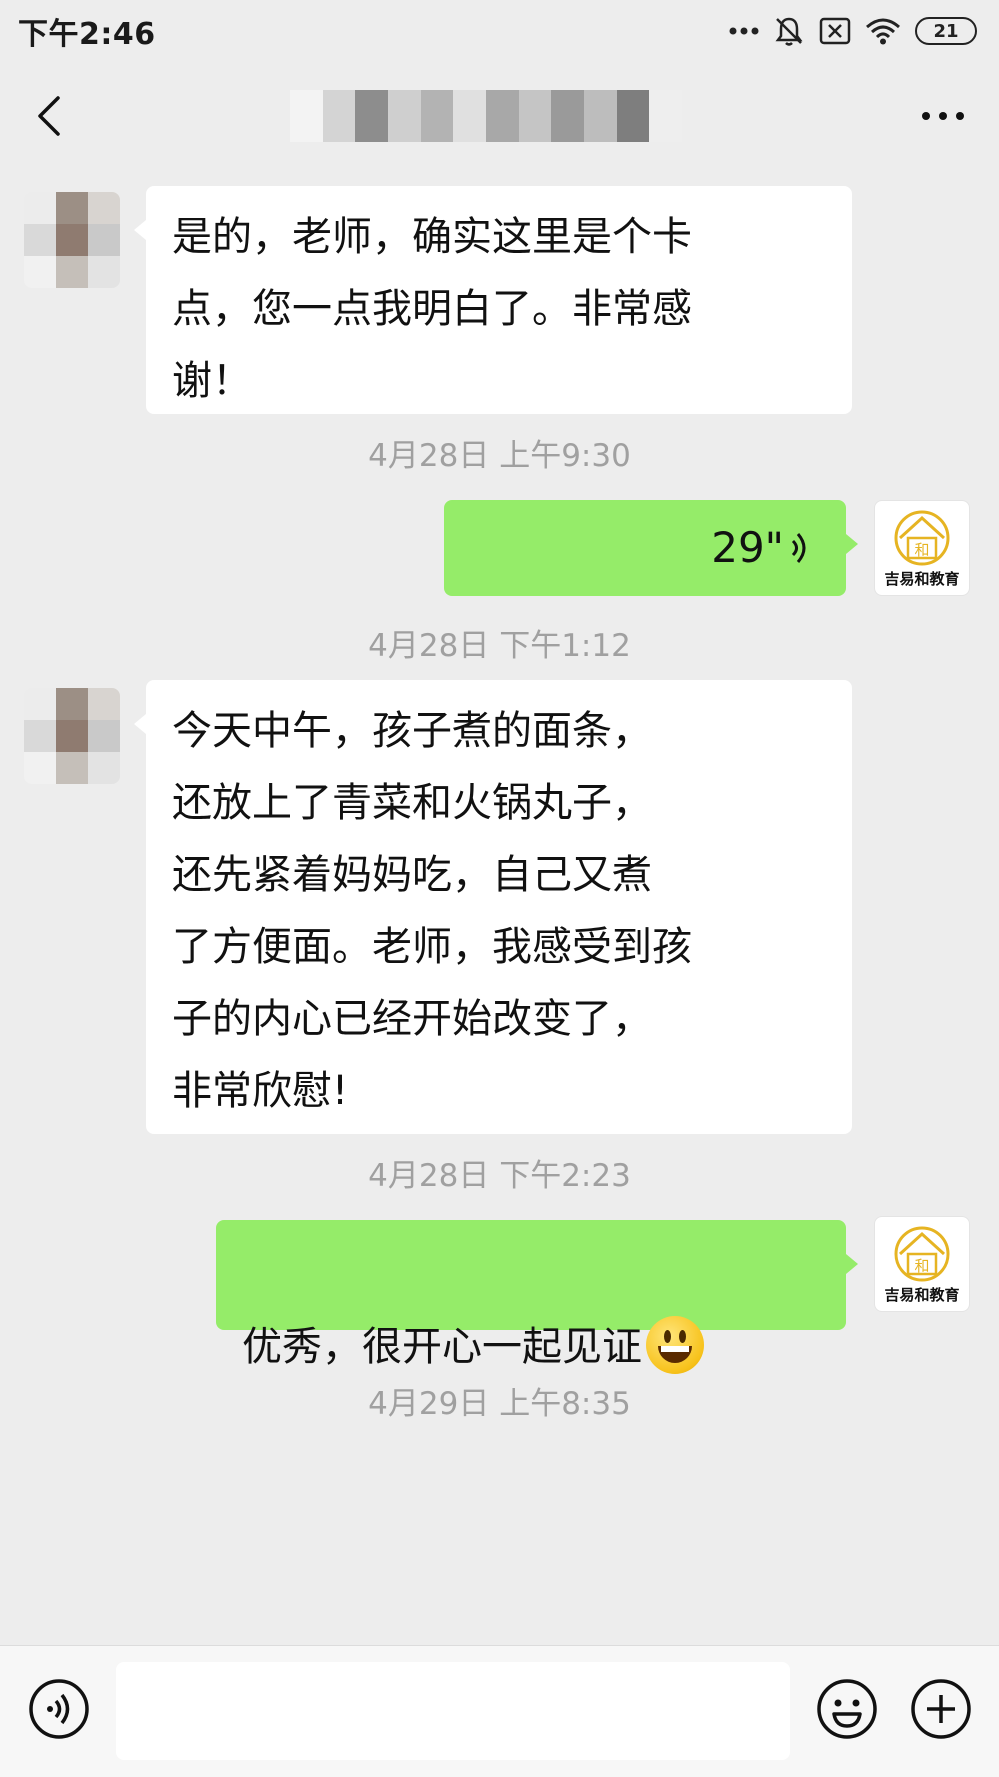 The image size is (999, 1777). What do you see at coordinates (499, 1176) in the screenshot?
I see `message-timestamp: 4月28日 下午2:23` at bounding box center [499, 1176].